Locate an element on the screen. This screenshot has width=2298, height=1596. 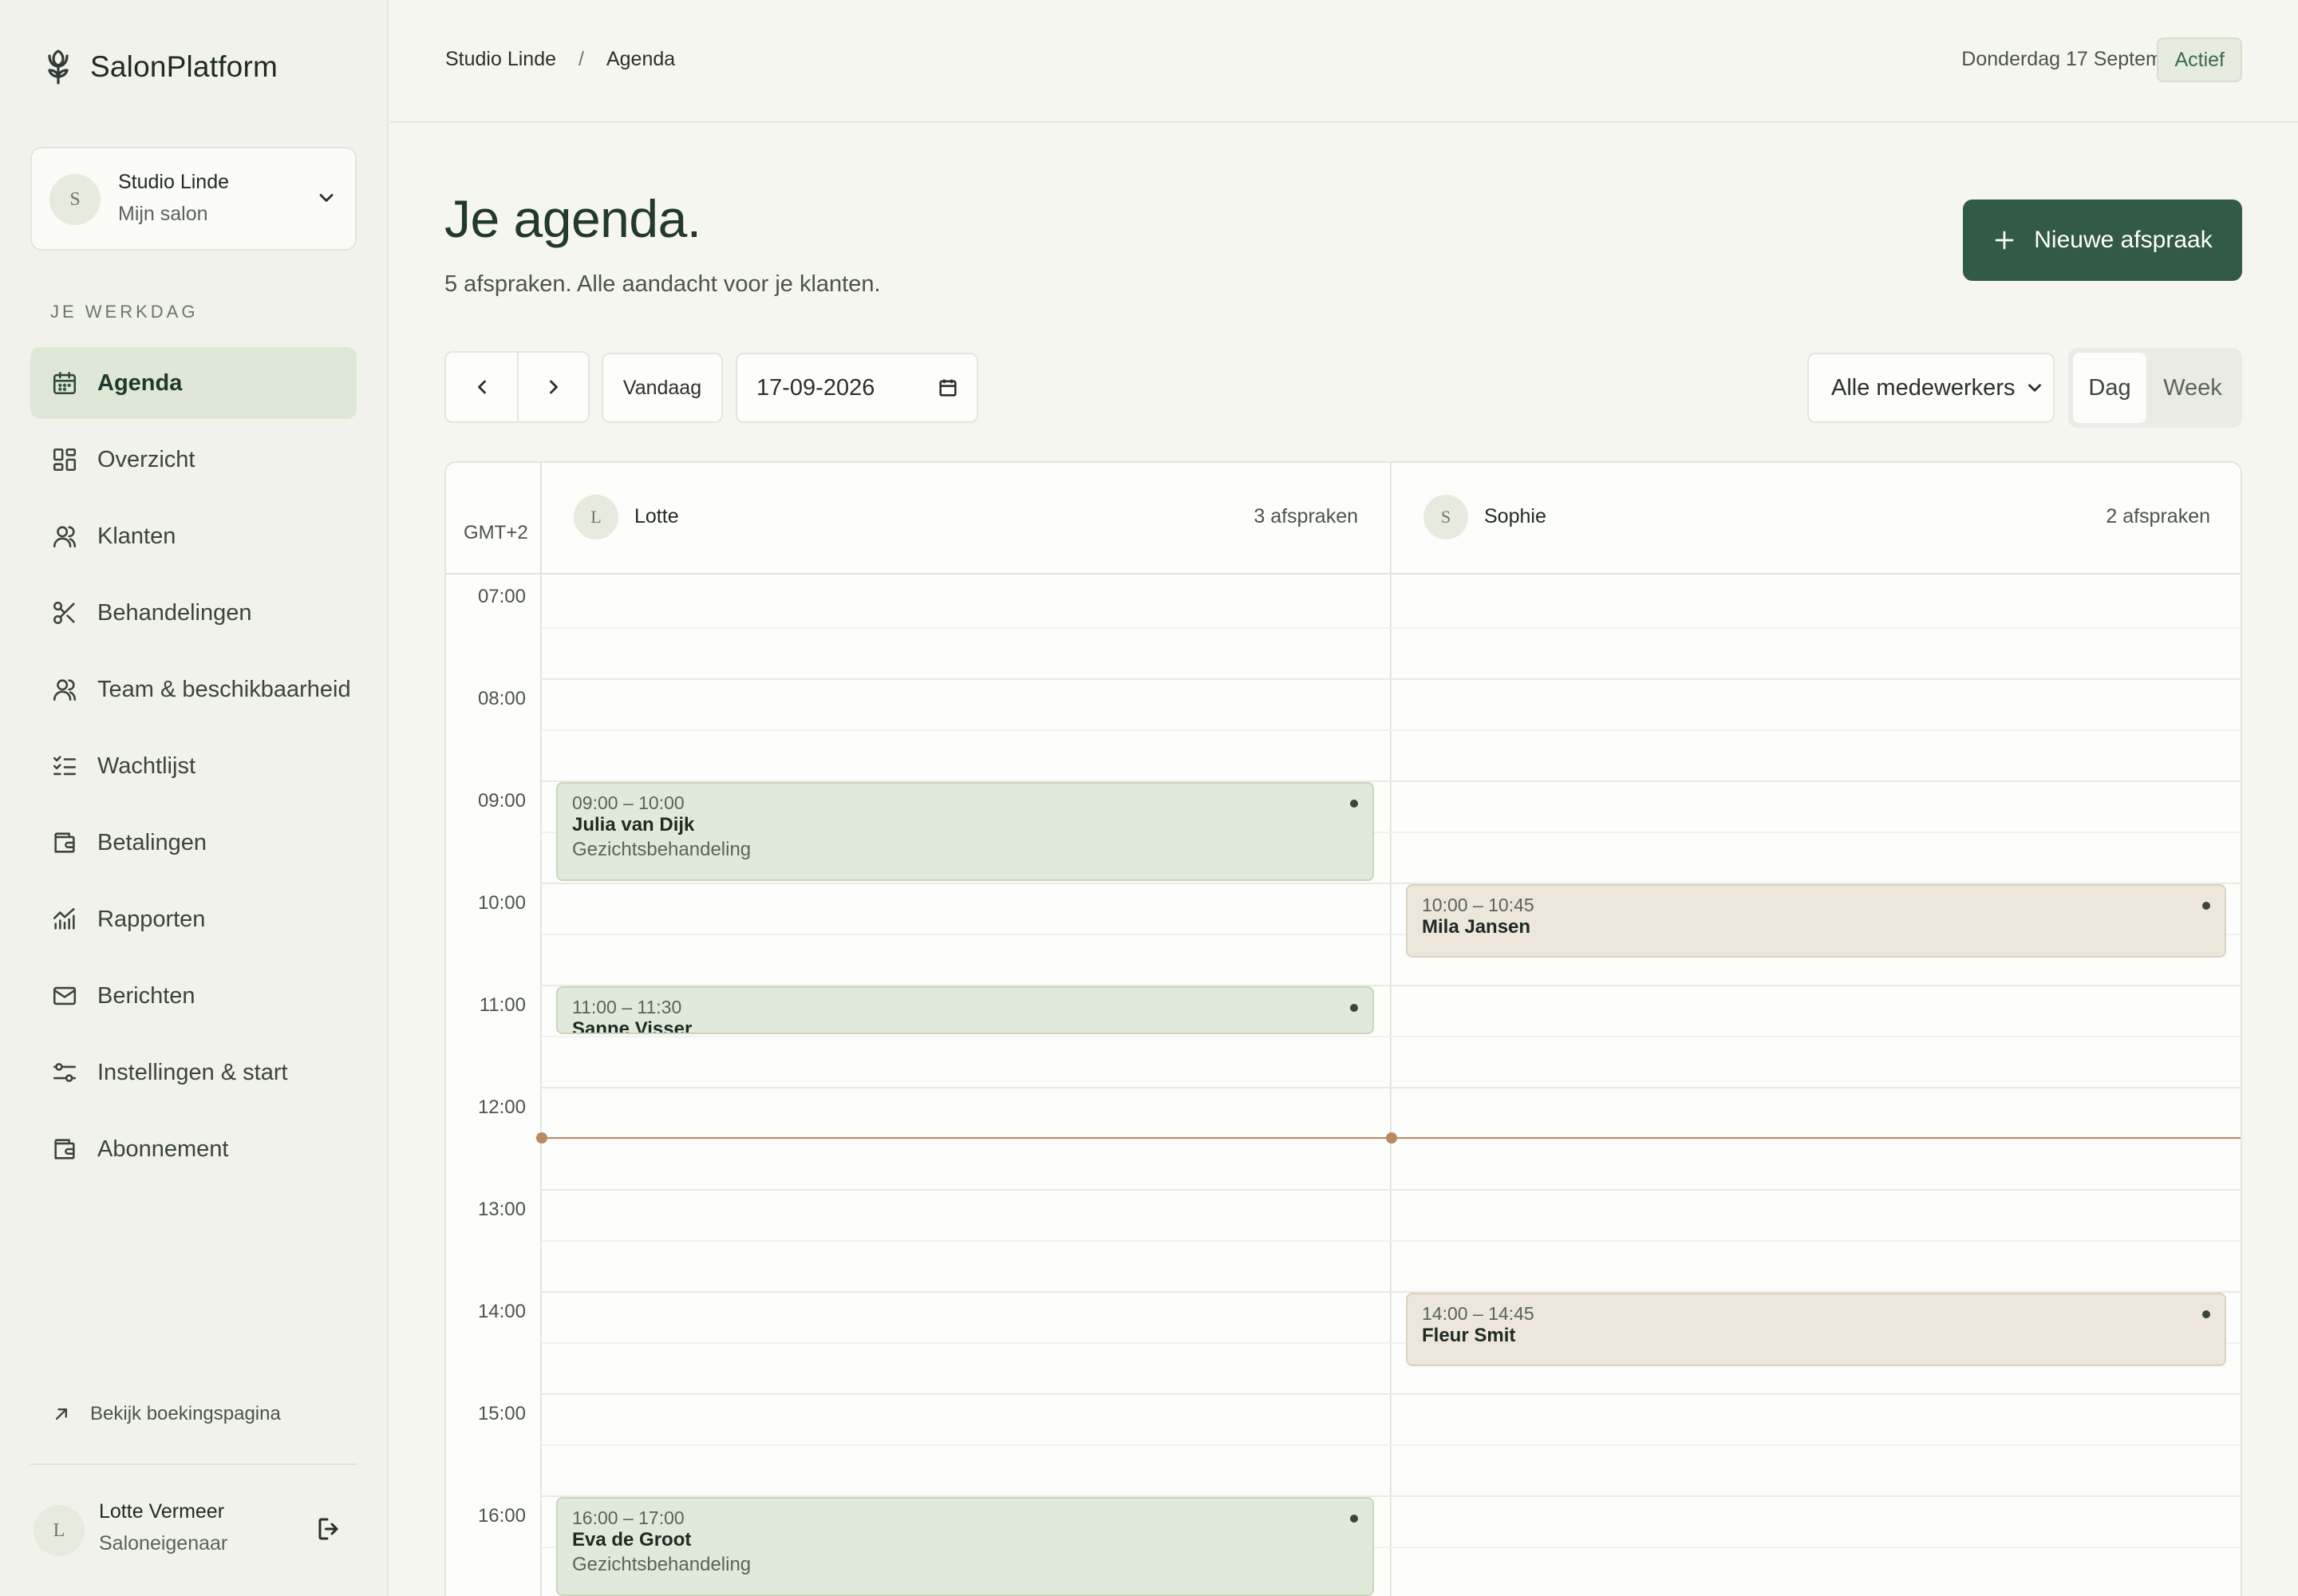
appointment-client: Julia van Dijk is located at coordinates (633, 825).